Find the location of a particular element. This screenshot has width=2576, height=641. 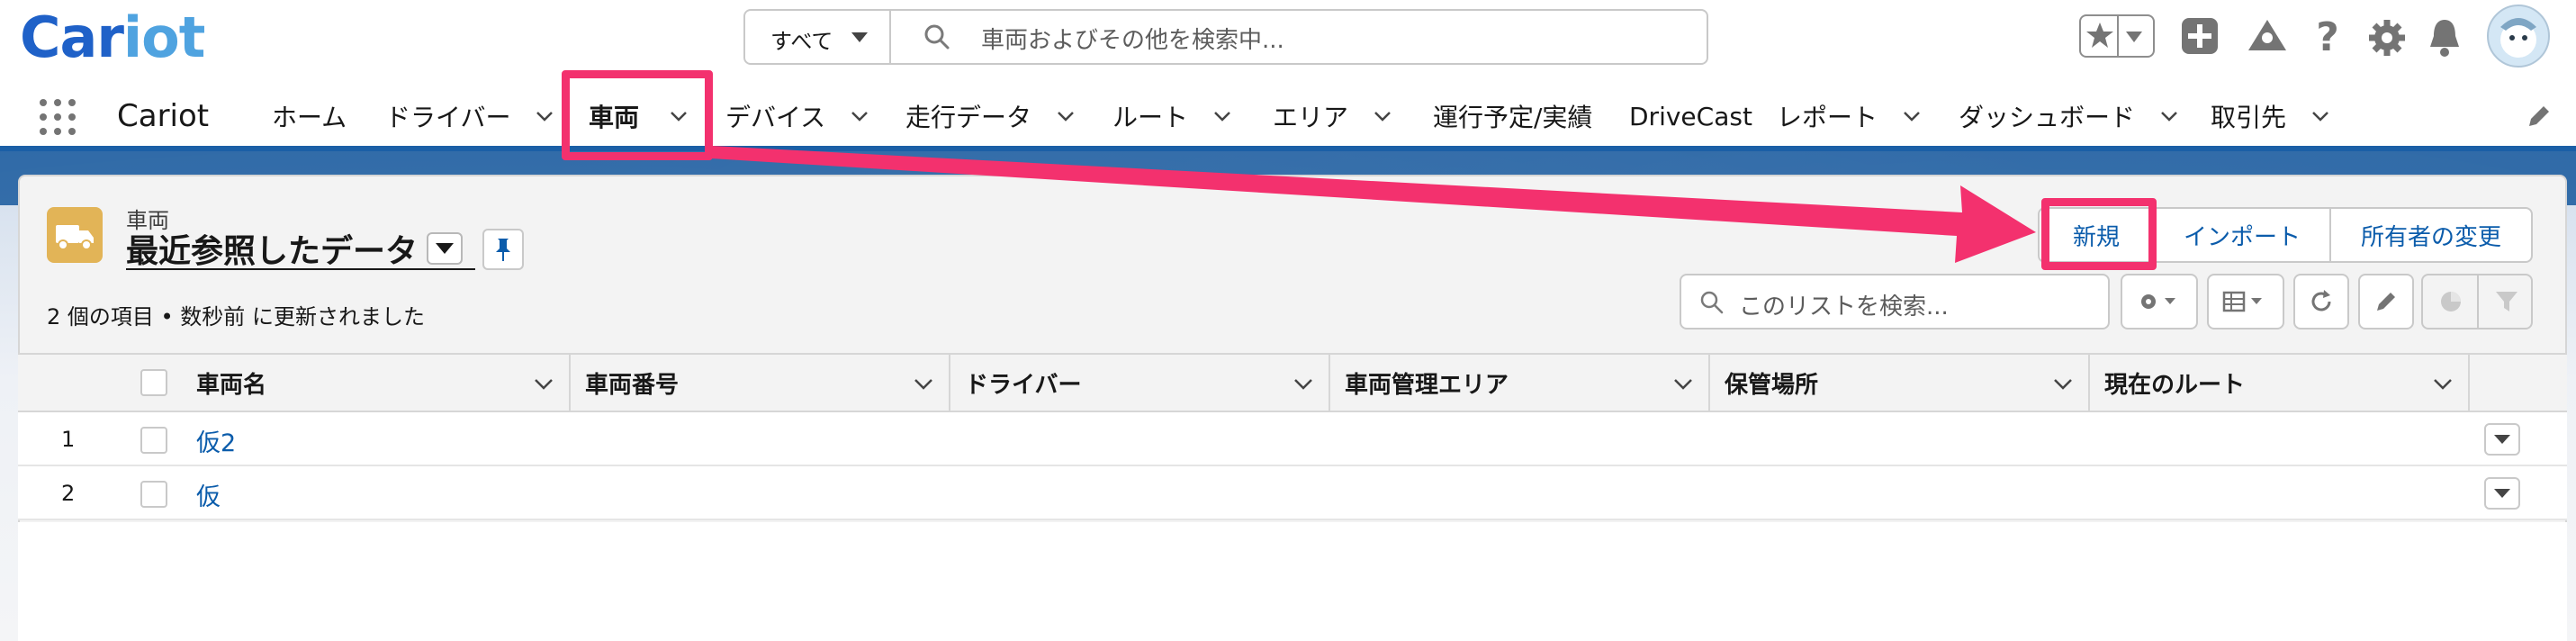

search-scope-dropdown: すべて is located at coordinates (818, 37).